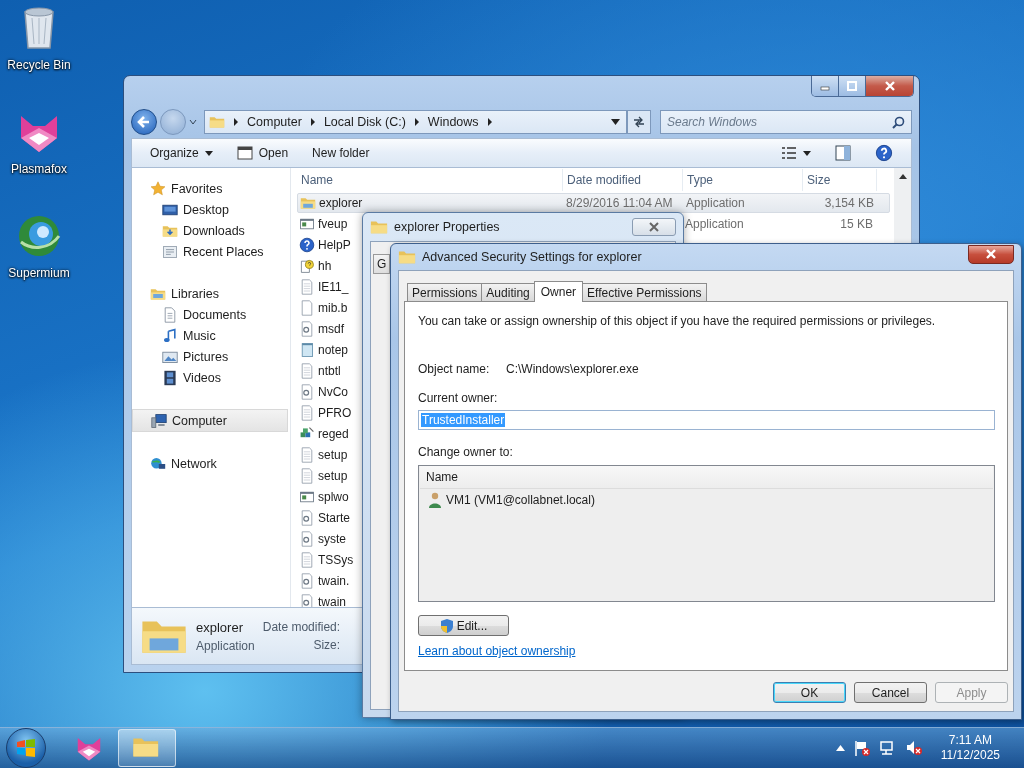 The height and width of the screenshot is (768, 1024). Describe the element at coordinates (307, 308) in the screenshot. I see `blank-file-icon` at that location.